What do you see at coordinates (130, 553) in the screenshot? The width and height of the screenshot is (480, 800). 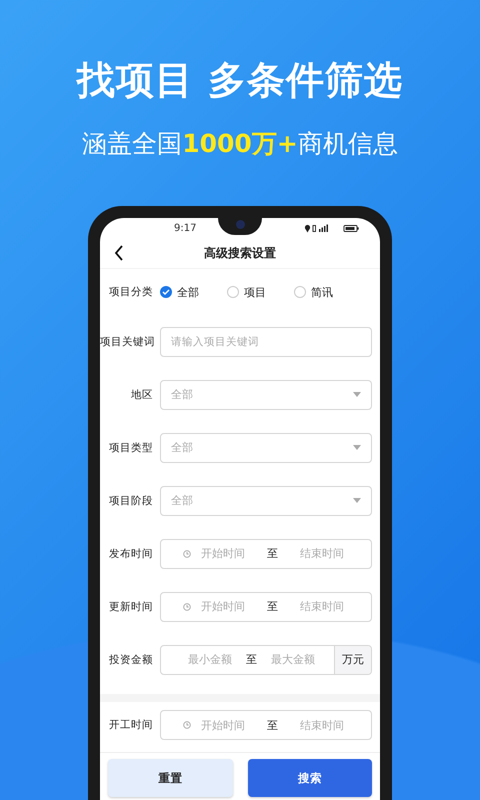 I see `field-label: 发布时间` at bounding box center [130, 553].